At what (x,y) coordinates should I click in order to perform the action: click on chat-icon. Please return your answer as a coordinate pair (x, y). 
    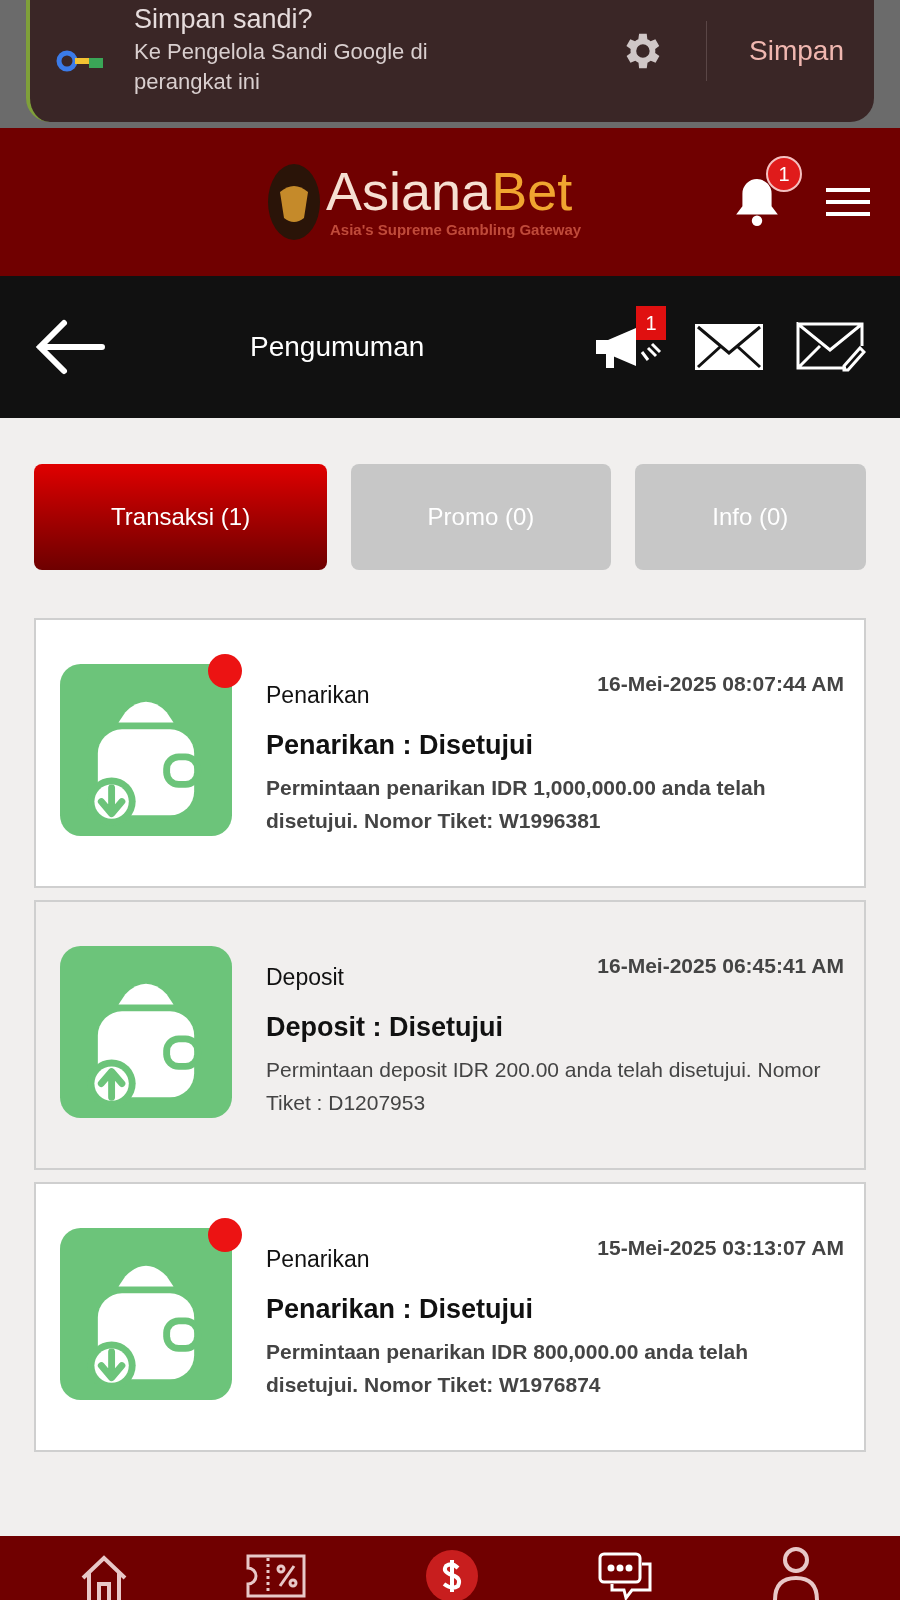
    Looking at the image, I should click on (625, 1575).